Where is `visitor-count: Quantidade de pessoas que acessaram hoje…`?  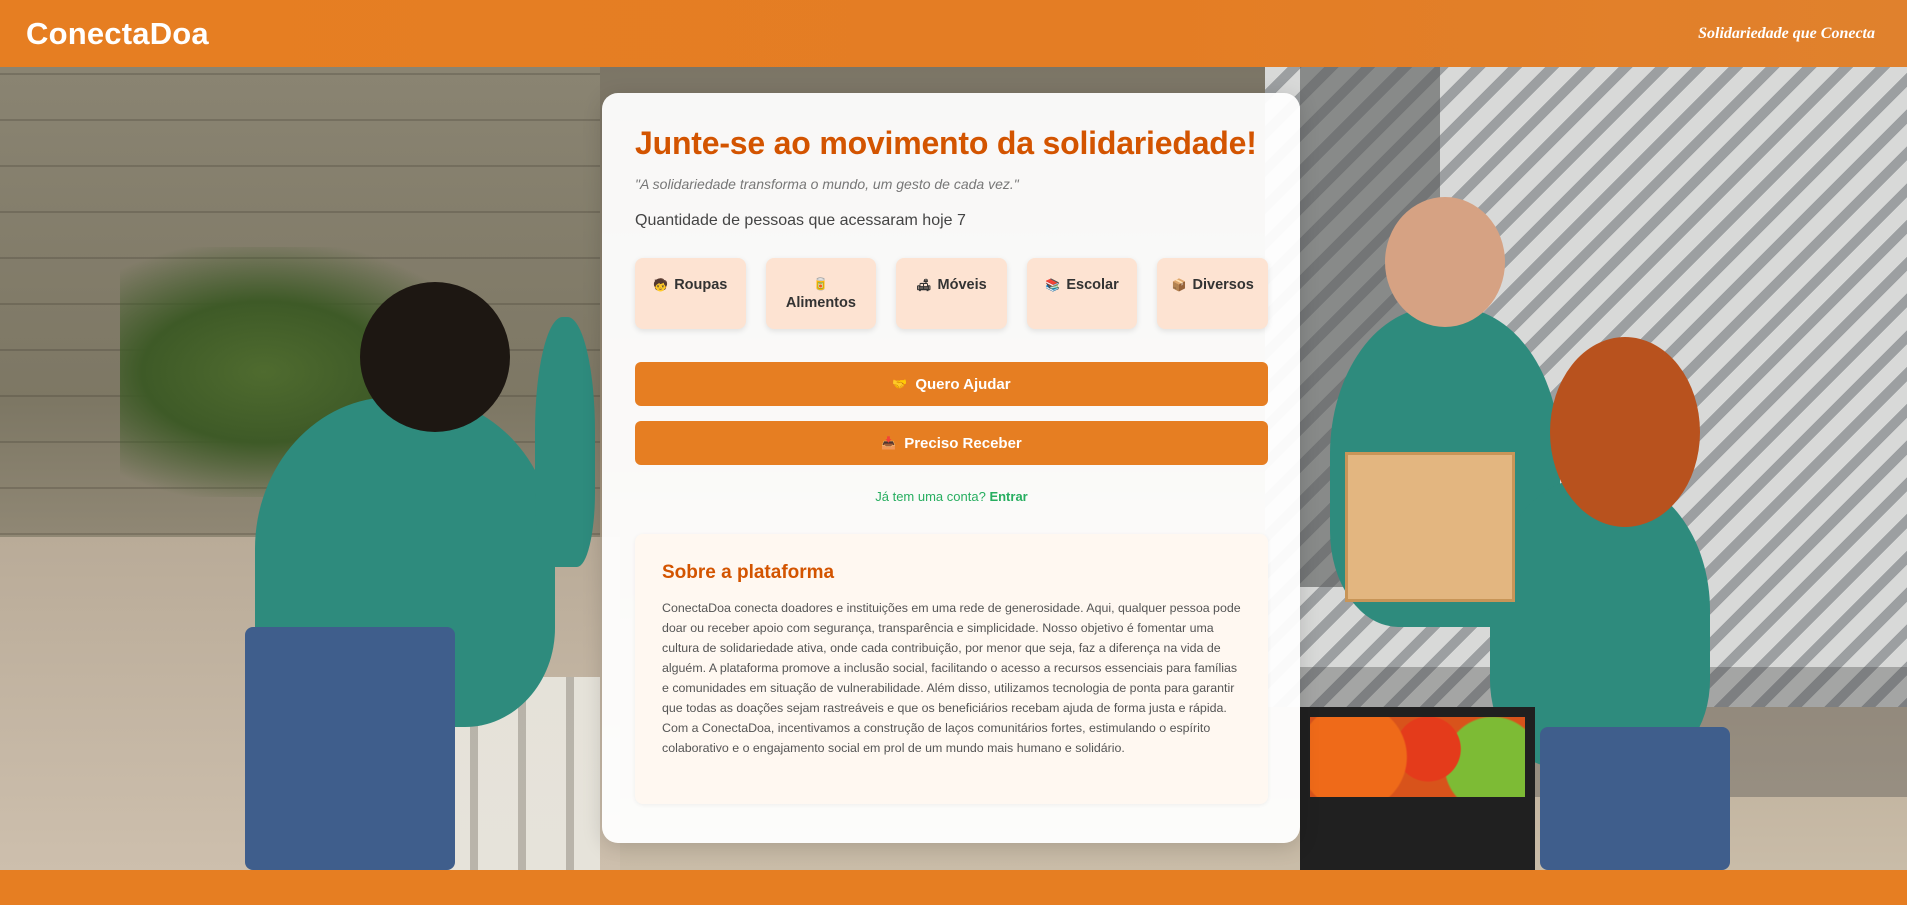 visitor-count: Quantidade de pessoas que acessaram hoje… is located at coordinates (951, 221).